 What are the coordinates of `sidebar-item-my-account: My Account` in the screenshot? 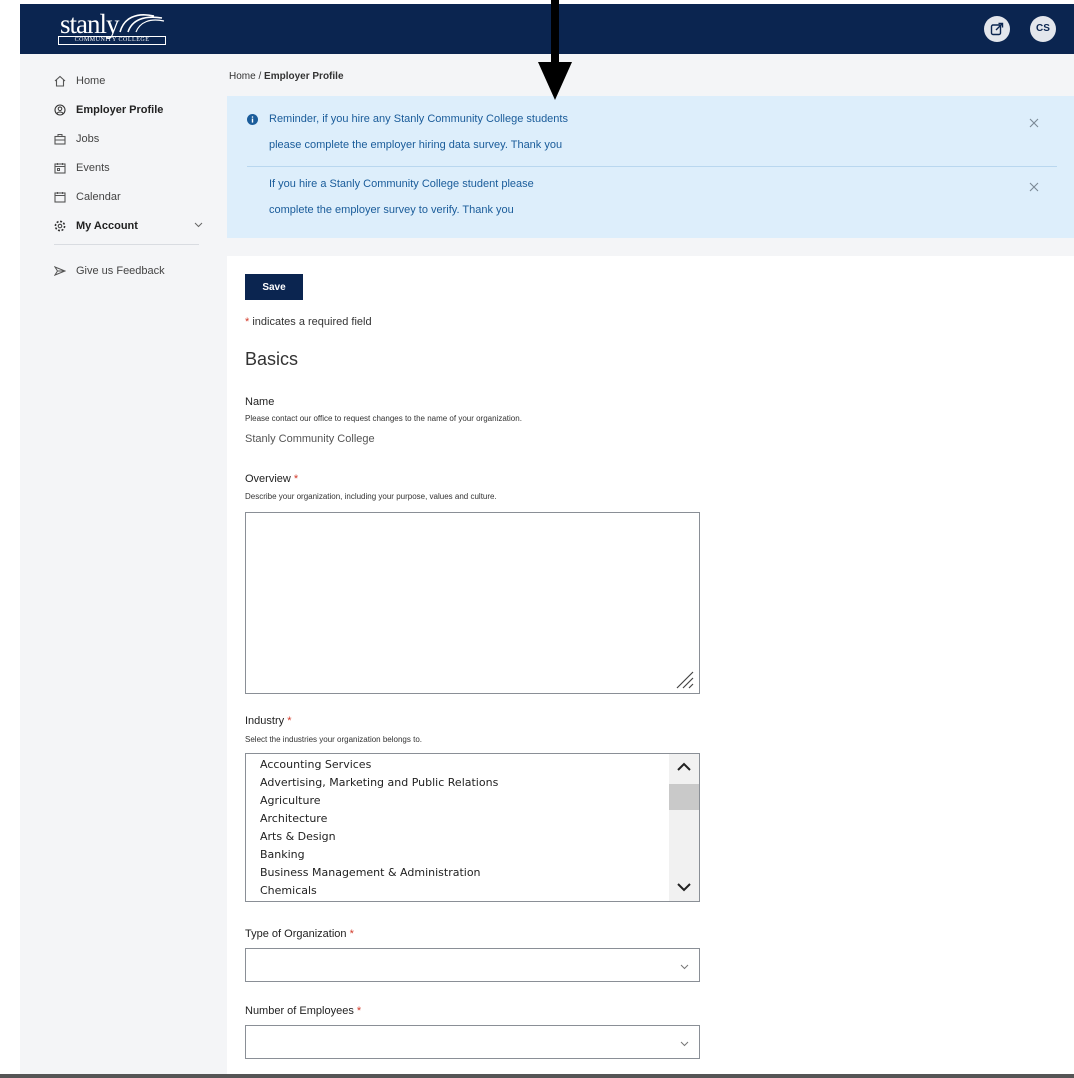 It's located at (129, 226).